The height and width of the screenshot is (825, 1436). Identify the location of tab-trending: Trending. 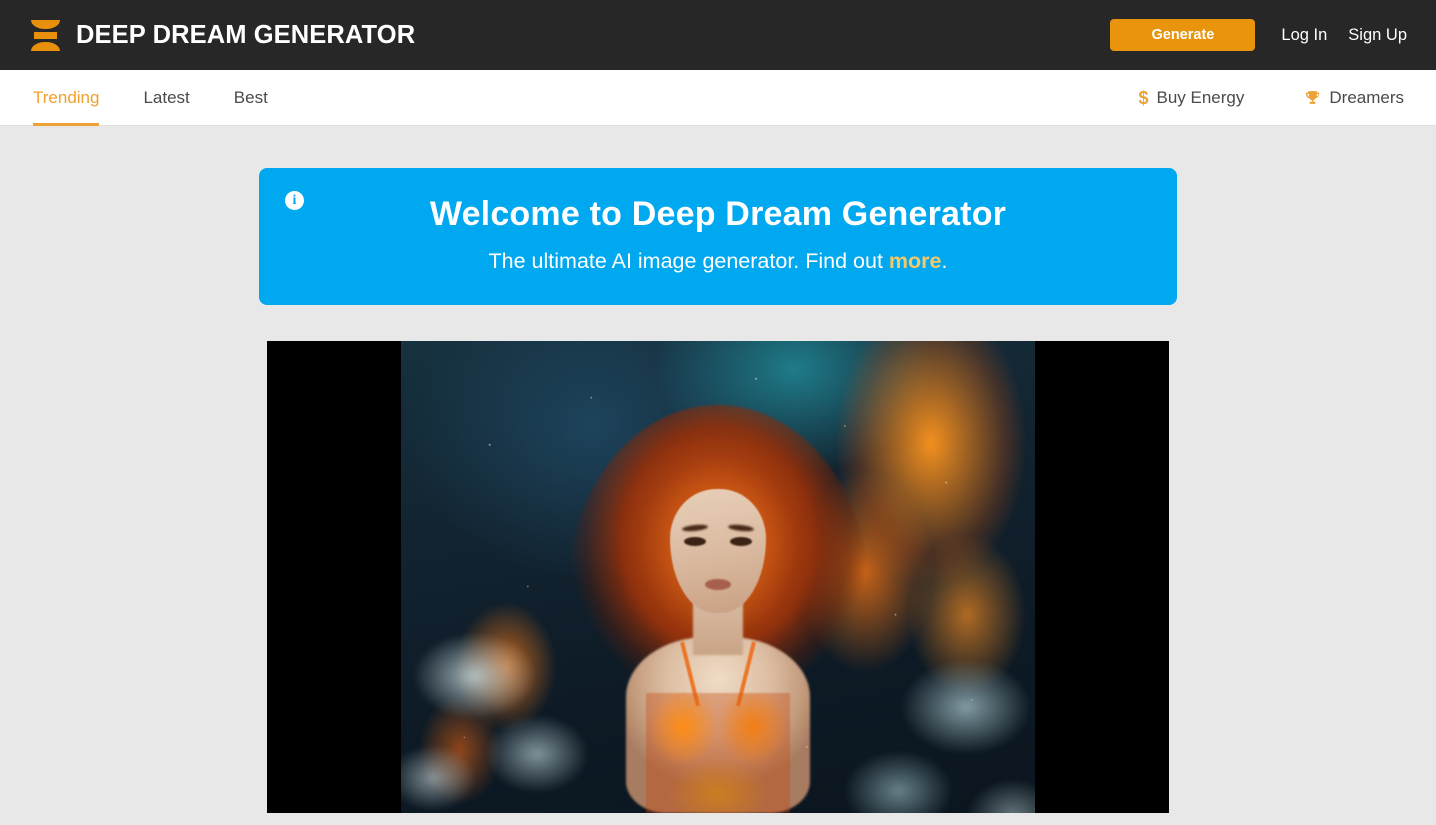
(66, 98).